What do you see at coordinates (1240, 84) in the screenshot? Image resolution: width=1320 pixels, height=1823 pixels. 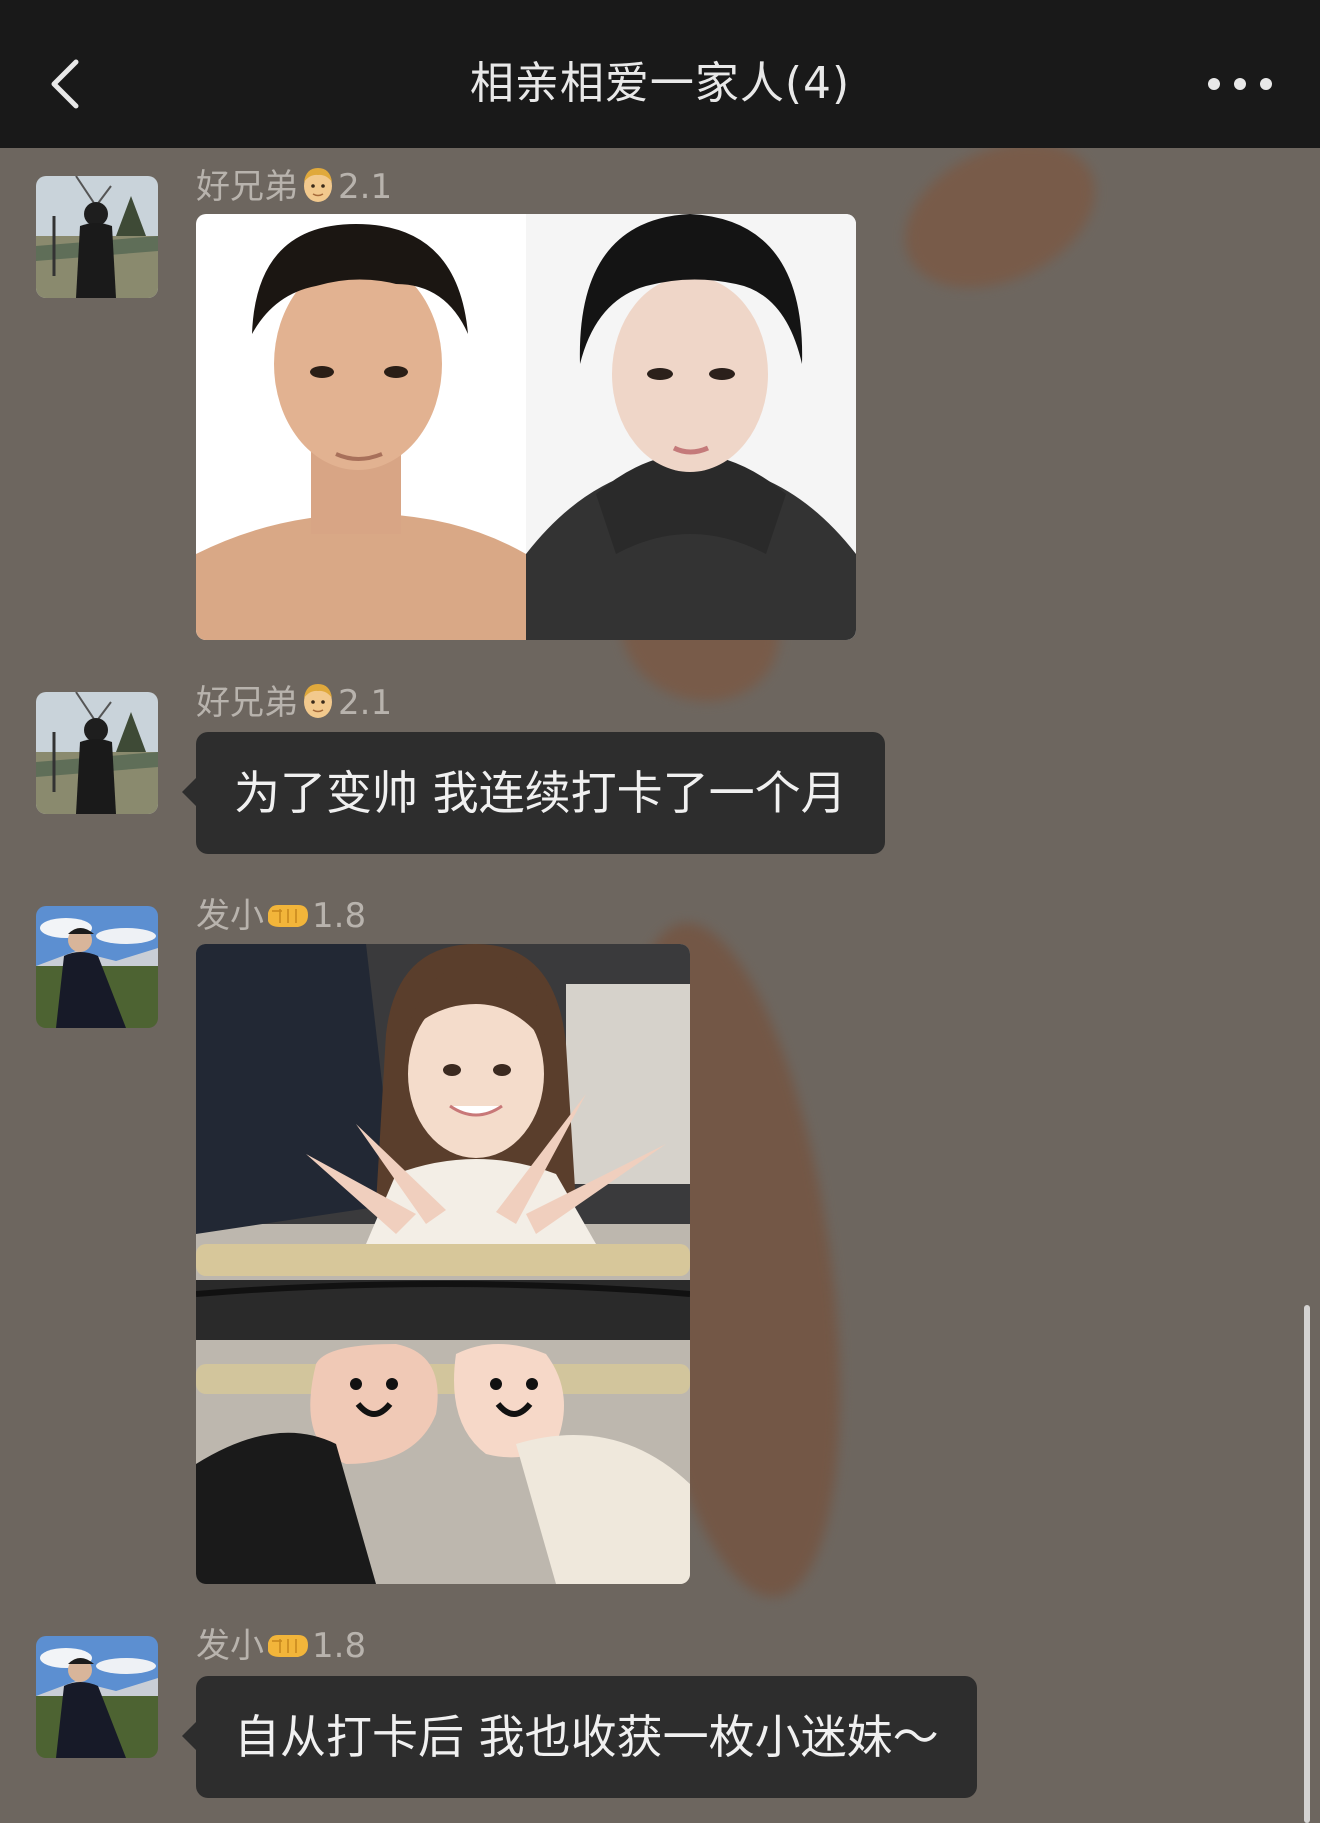 I see `ellipsis-icon` at bounding box center [1240, 84].